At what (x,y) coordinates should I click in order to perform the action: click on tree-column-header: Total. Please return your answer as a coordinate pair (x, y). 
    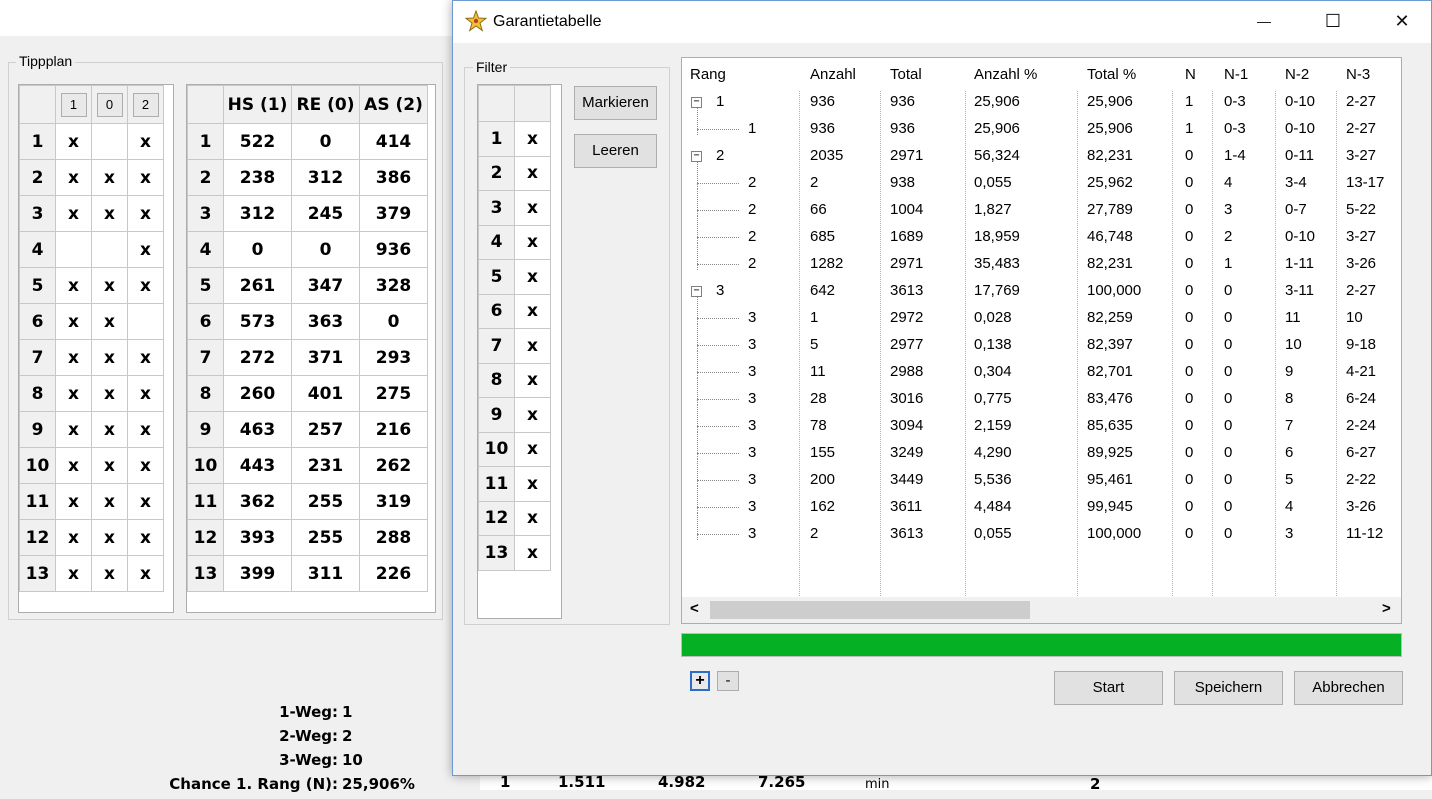
    Looking at the image, I should click on (906, 74).